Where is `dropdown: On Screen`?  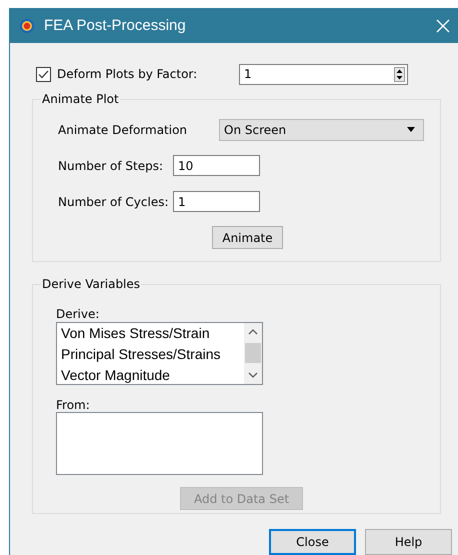
dropdown: On Screen is located at coordinates (321, 129).